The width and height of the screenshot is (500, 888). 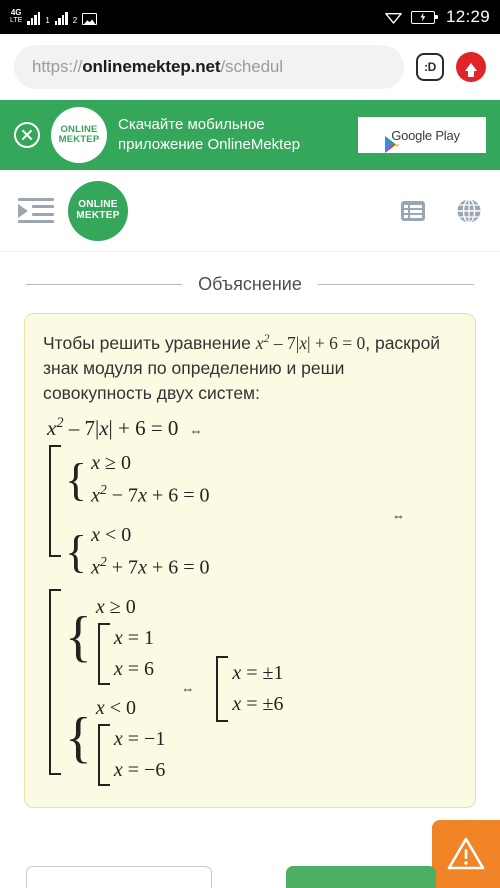 What do you see at coordinates (36, 211) in the screenshot?
I see `sidebar-toggle-icon` at bounding box center [36, 211].